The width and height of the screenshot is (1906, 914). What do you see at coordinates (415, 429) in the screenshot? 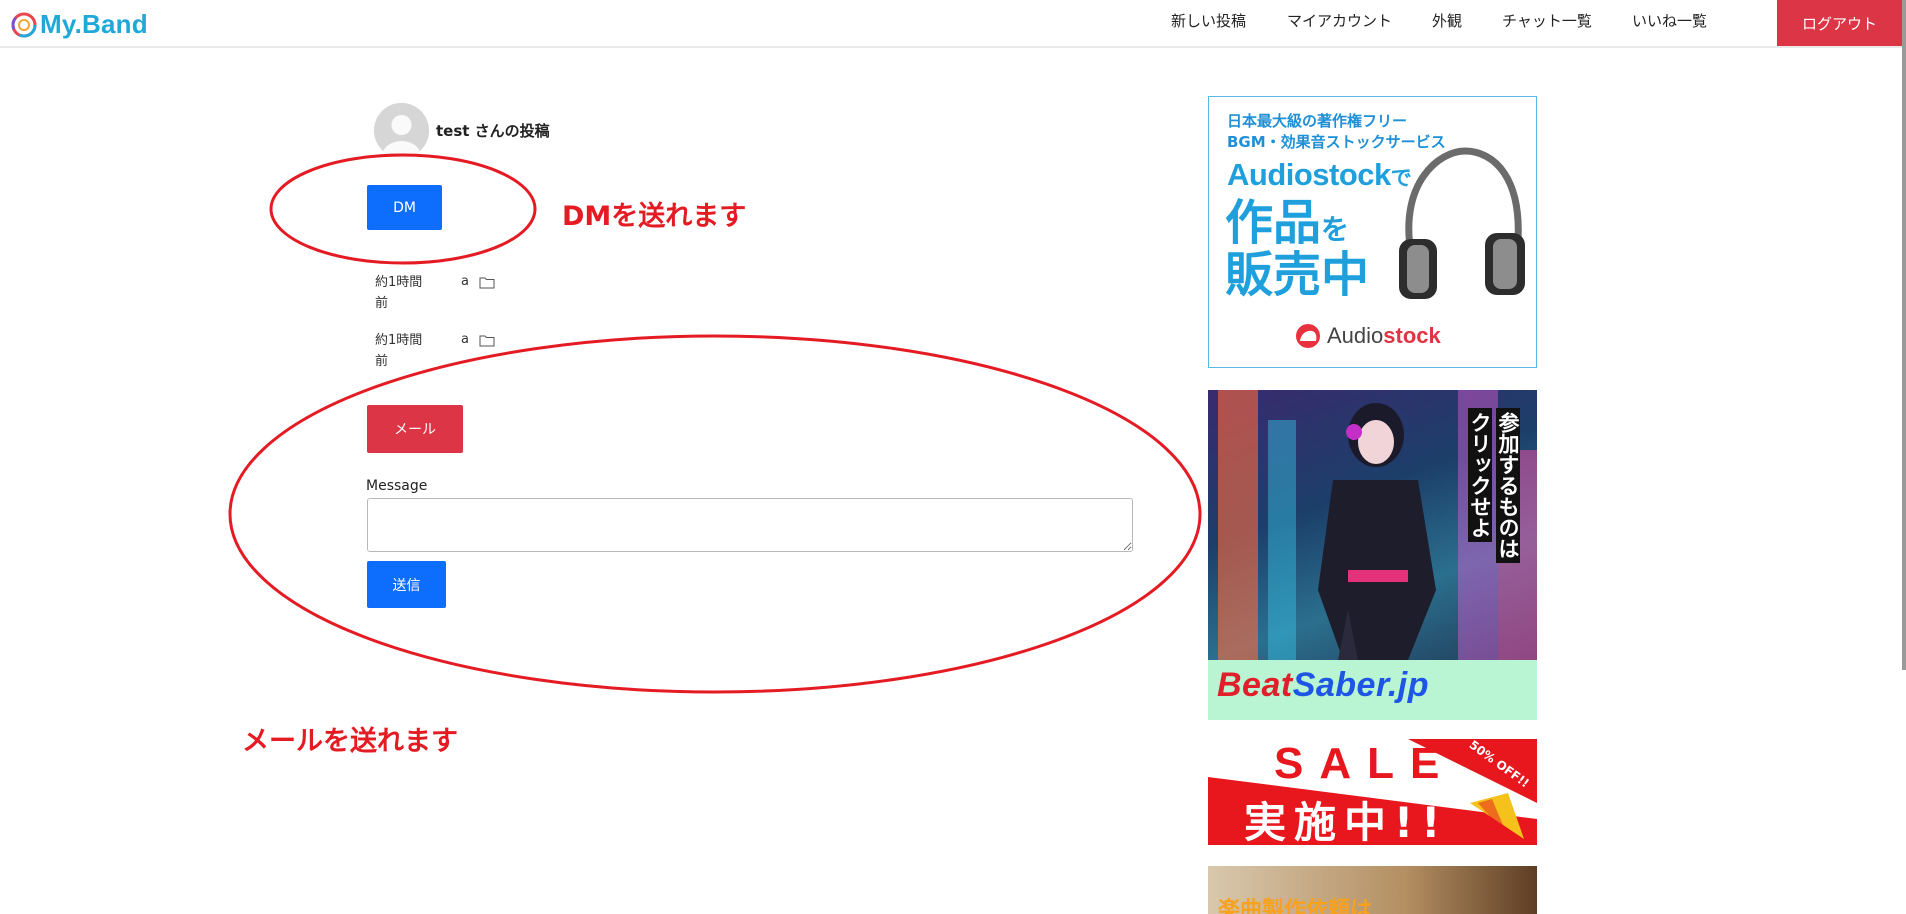
I see `mail-button: メール` at bounding box center [415, 429].